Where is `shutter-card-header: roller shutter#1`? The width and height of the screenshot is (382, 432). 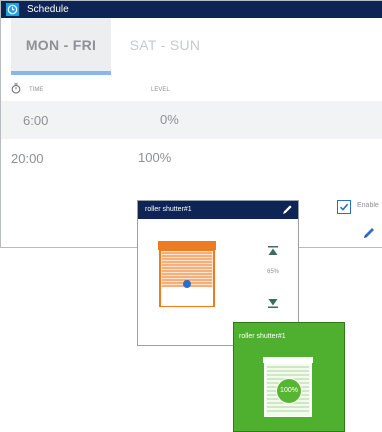 shutter-card-header: roller shutter#1 is located at coordinates (218, 210).